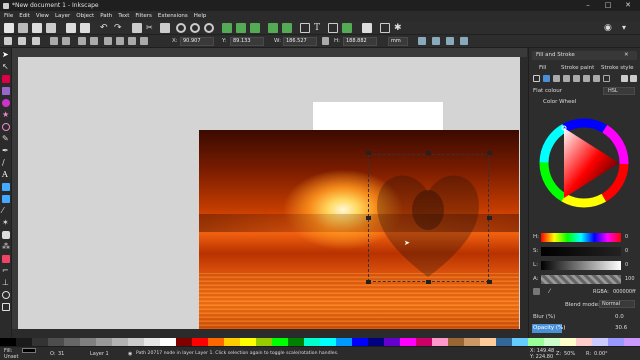 The image size is (640, 360). I want to click on import-icon, so click(71, 28).